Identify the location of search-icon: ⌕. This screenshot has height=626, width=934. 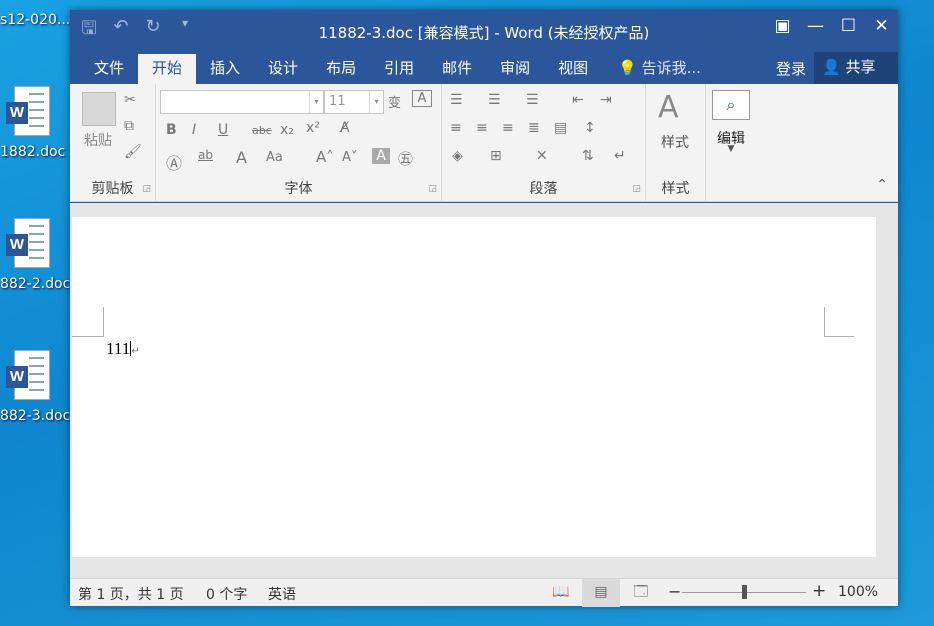
(731, 105).